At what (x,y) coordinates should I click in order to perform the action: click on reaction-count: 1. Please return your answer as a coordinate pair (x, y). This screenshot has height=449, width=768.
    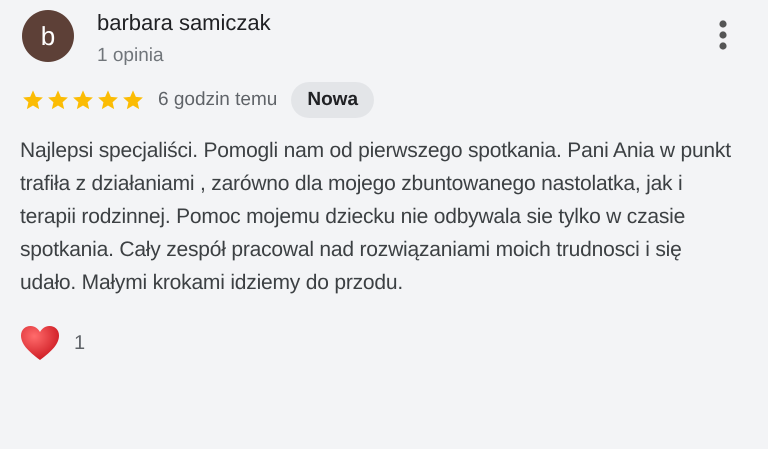
    Looking at the image, I should click on (80, 343).